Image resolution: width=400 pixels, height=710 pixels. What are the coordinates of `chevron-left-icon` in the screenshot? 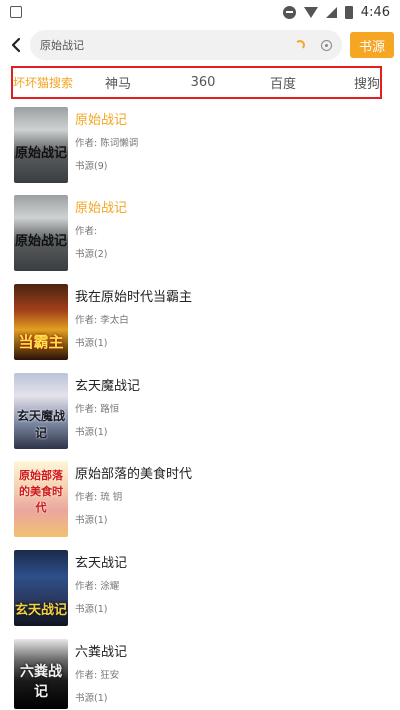 It's located at (16, 45).